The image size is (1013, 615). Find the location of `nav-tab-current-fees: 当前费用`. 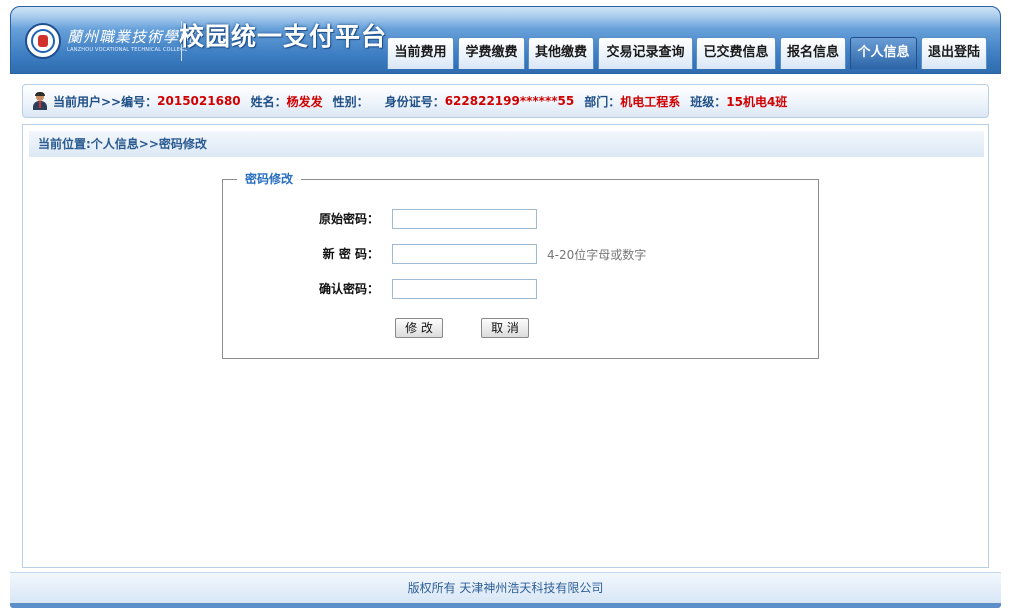

nav-tab-current-fees: 当前费用 is located at coordinates (420, 53).